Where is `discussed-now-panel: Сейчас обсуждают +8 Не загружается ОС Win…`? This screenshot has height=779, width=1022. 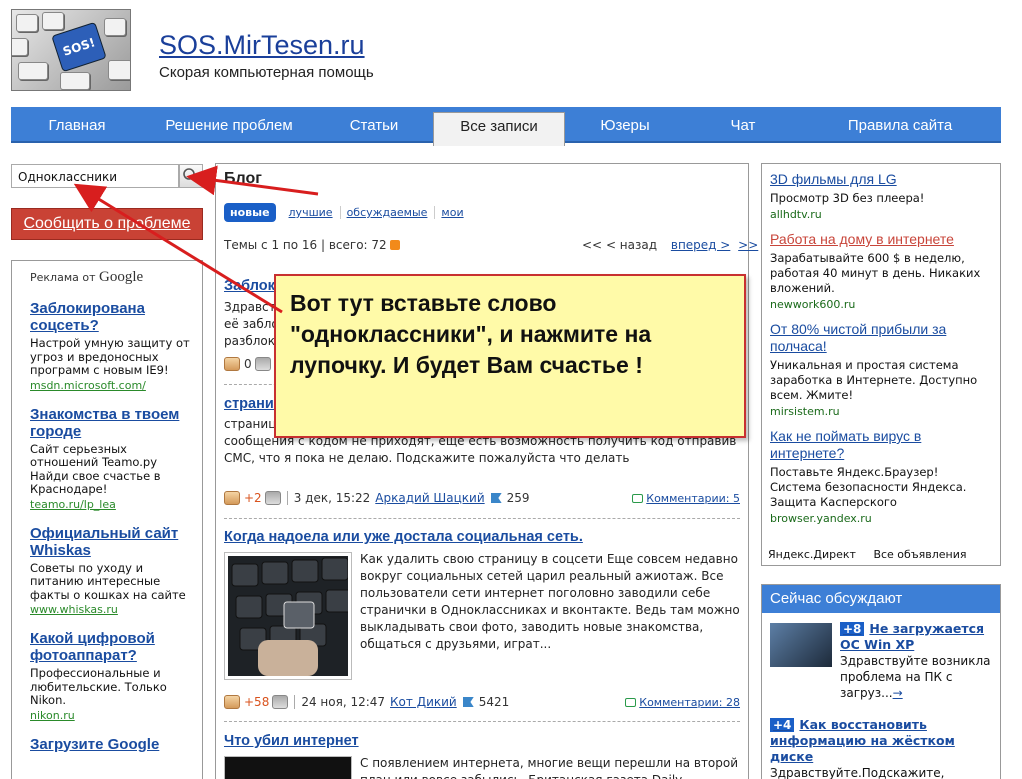 discussed-now-panel: Сейчас обсуждают +8 Не загружается ОС Win… is located at coordinates (881, 681).